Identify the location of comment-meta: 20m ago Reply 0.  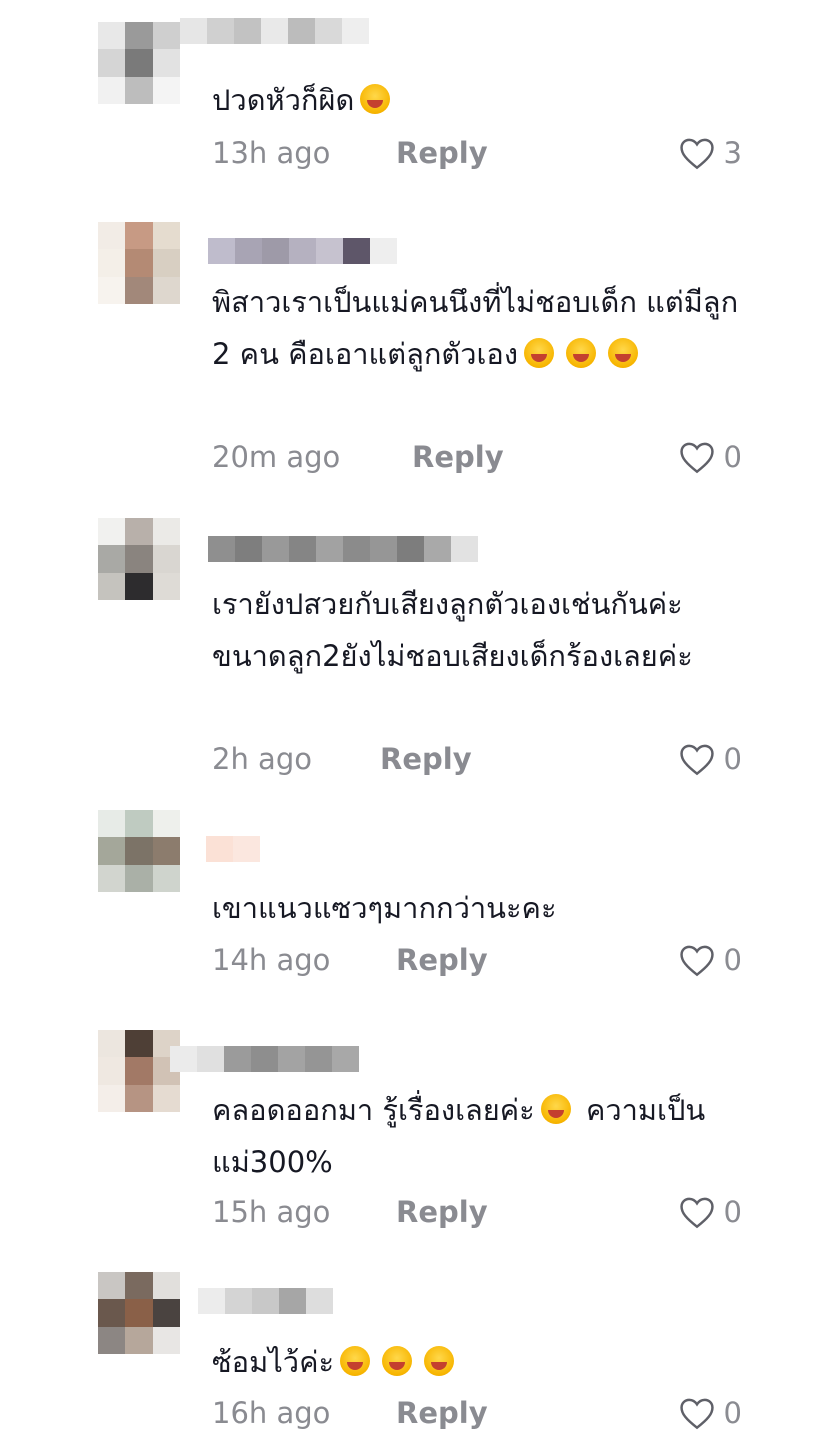
(482, 460).